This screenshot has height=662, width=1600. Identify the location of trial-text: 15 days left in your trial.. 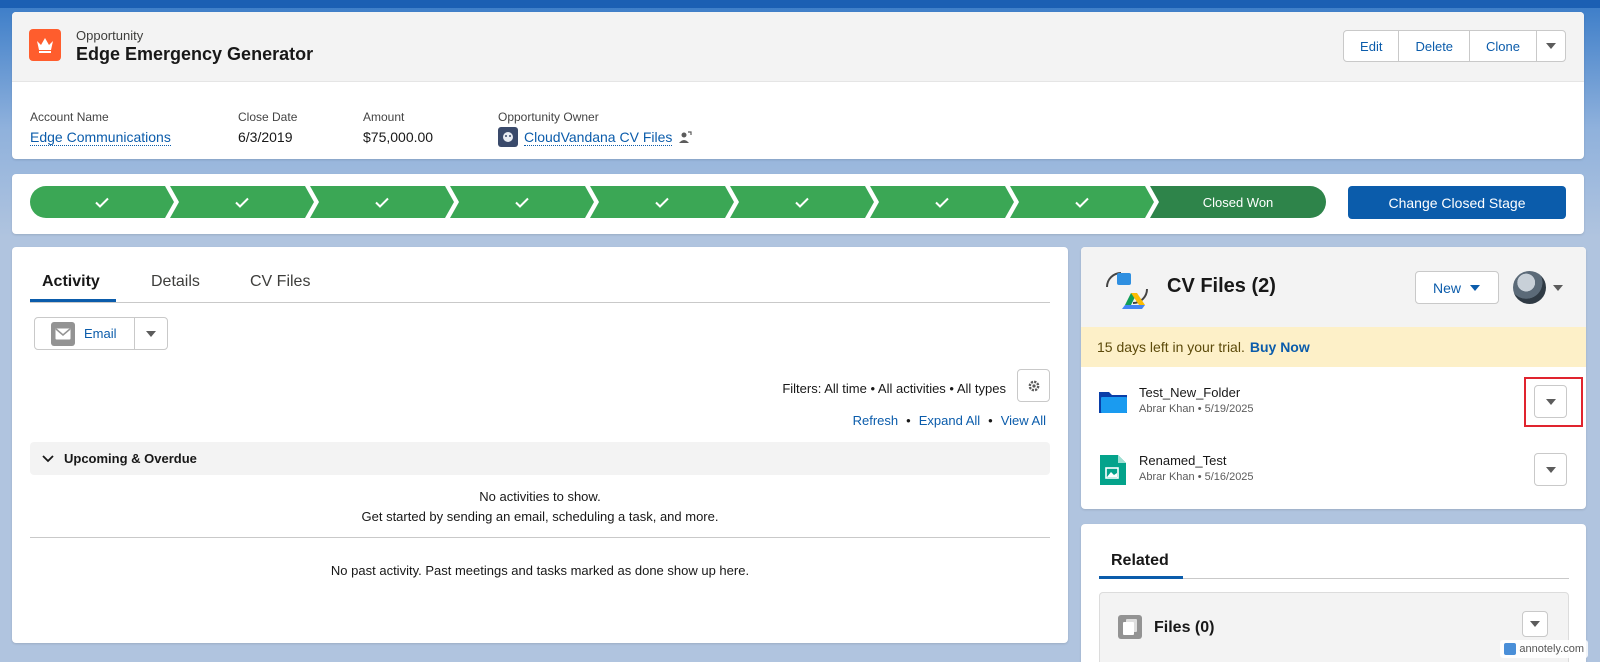
(1171, 347).